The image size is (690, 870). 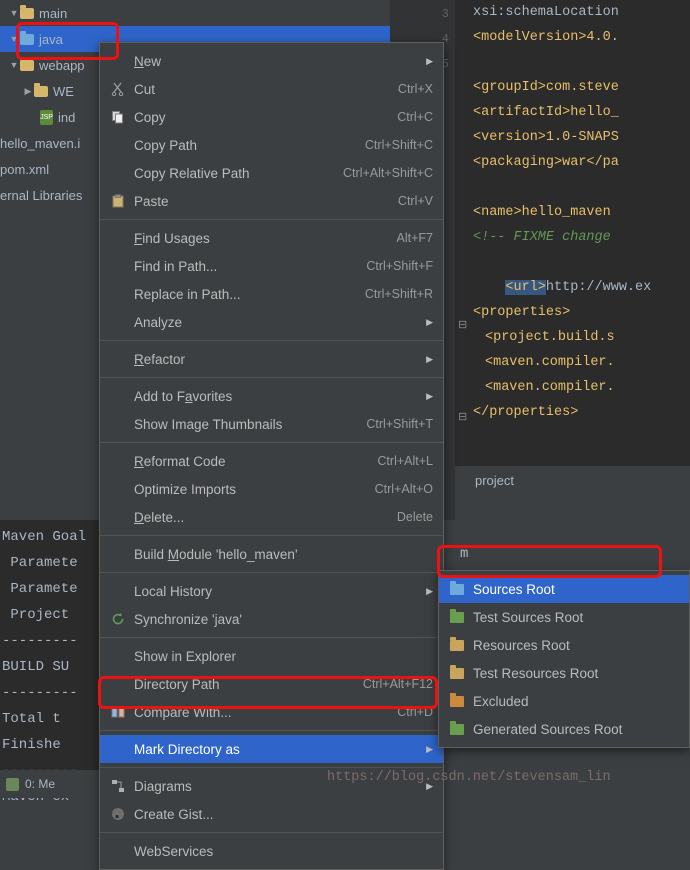 I want to click on code-line: xsi:schemaLocation, so click(x=546, y=12).